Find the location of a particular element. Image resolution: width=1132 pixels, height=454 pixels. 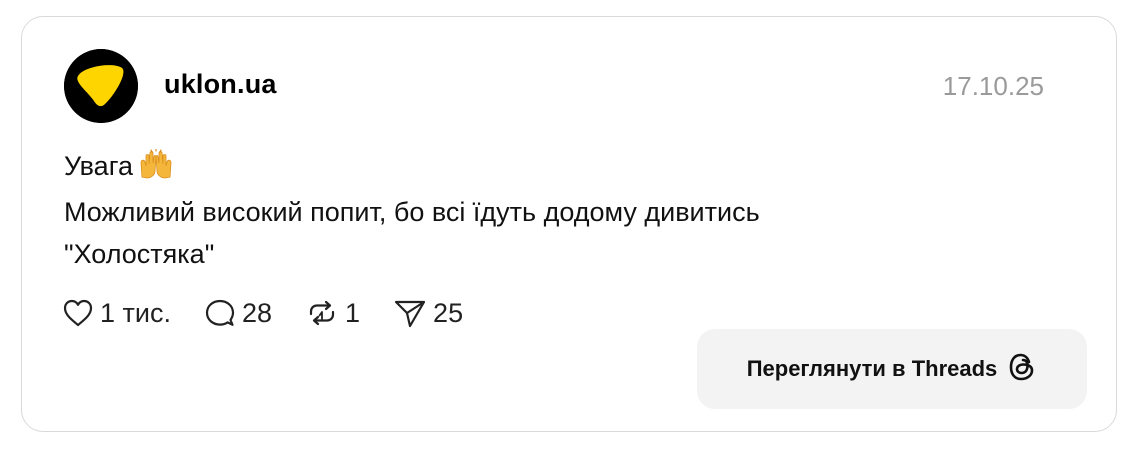

likes-count: 1 тис. is located at coordinates (135, 312).